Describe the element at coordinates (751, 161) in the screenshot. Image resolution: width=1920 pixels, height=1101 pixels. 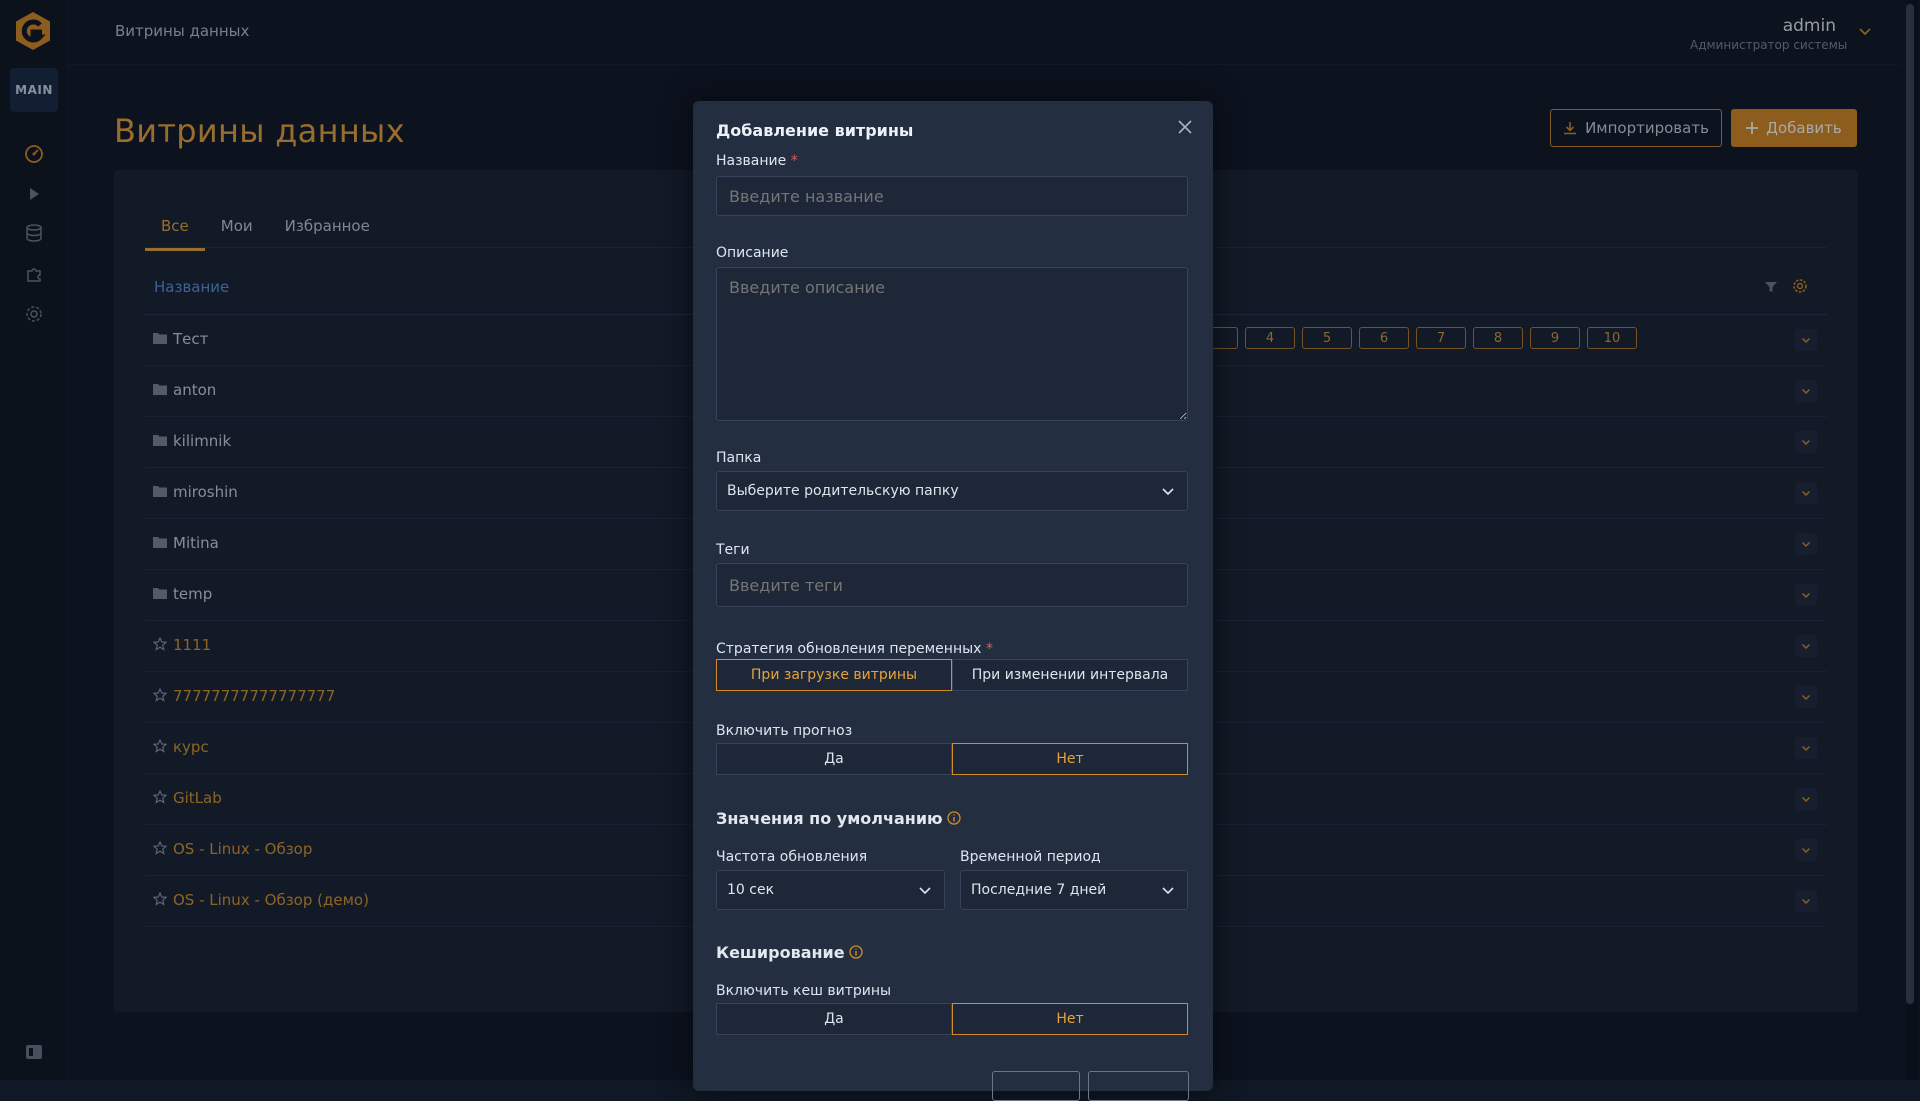
I see `name-label-text: Название` at that location.